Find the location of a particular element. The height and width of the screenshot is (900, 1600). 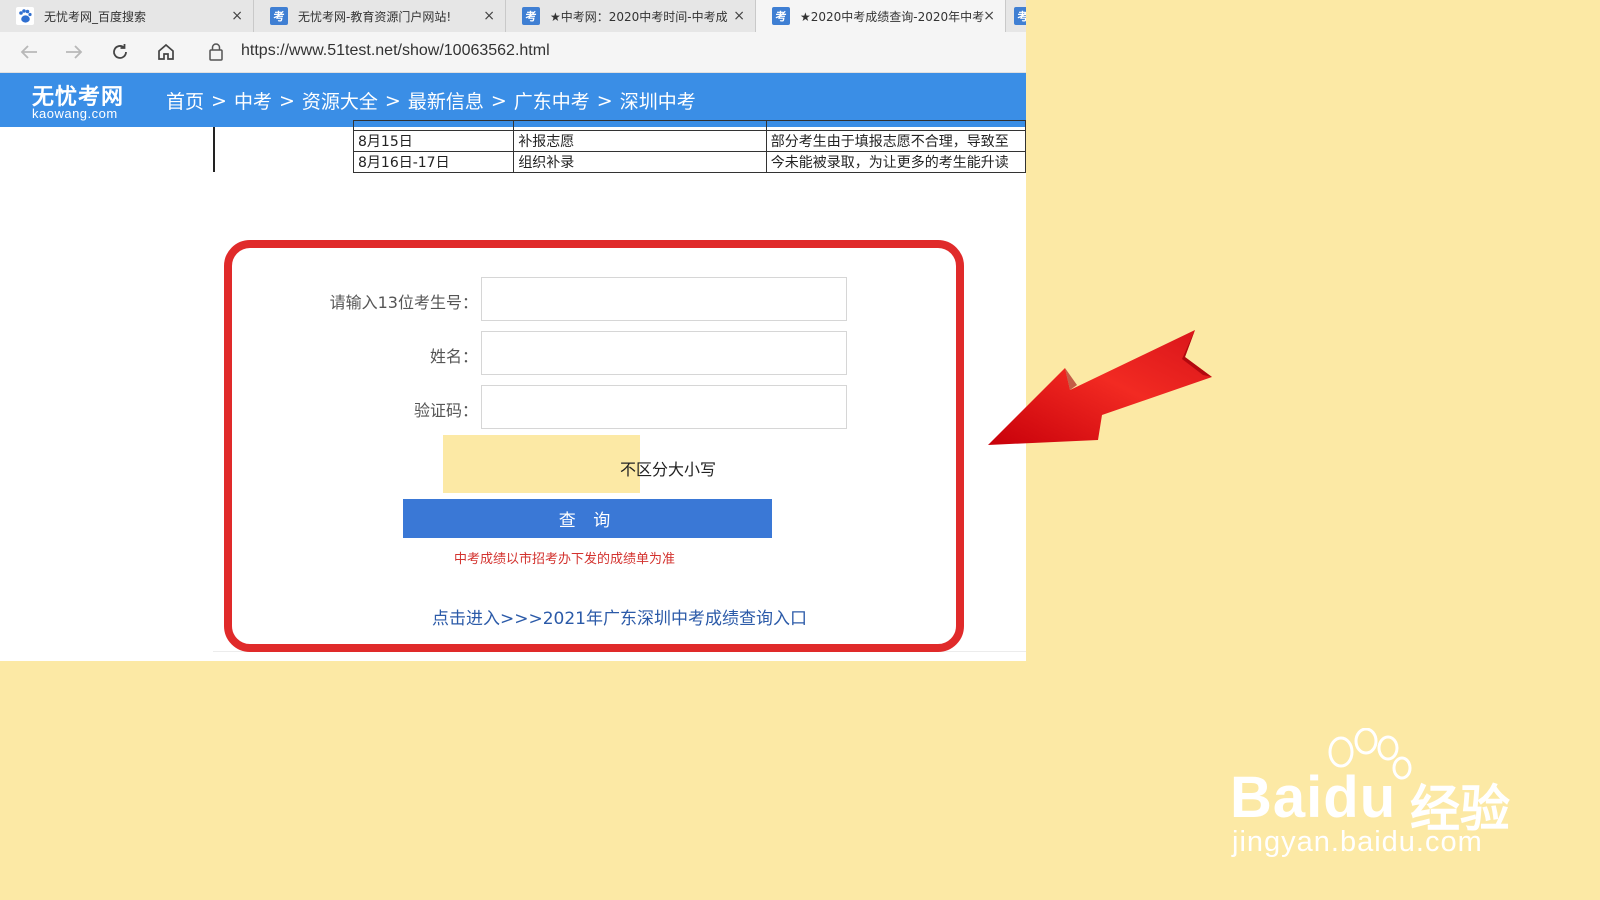

table-row is located at coordinates (689, 125).